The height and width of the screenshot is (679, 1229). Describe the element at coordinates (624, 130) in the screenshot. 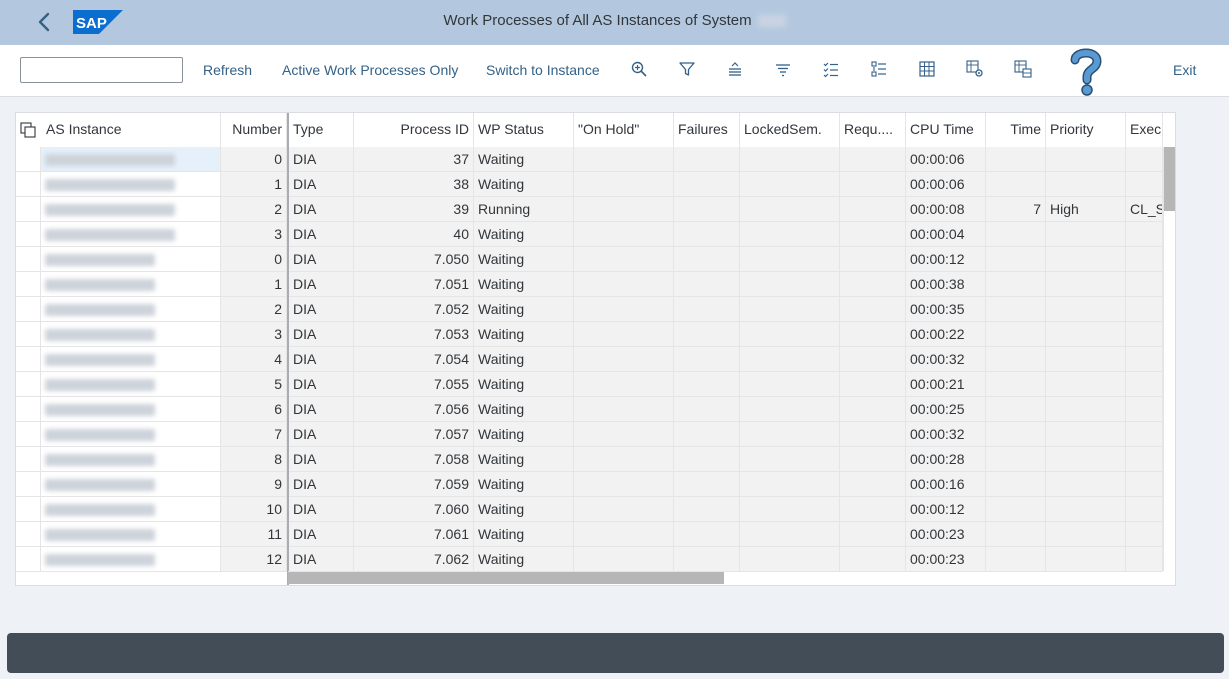

I see `column-header-onhold: "On Hold"` at that location.